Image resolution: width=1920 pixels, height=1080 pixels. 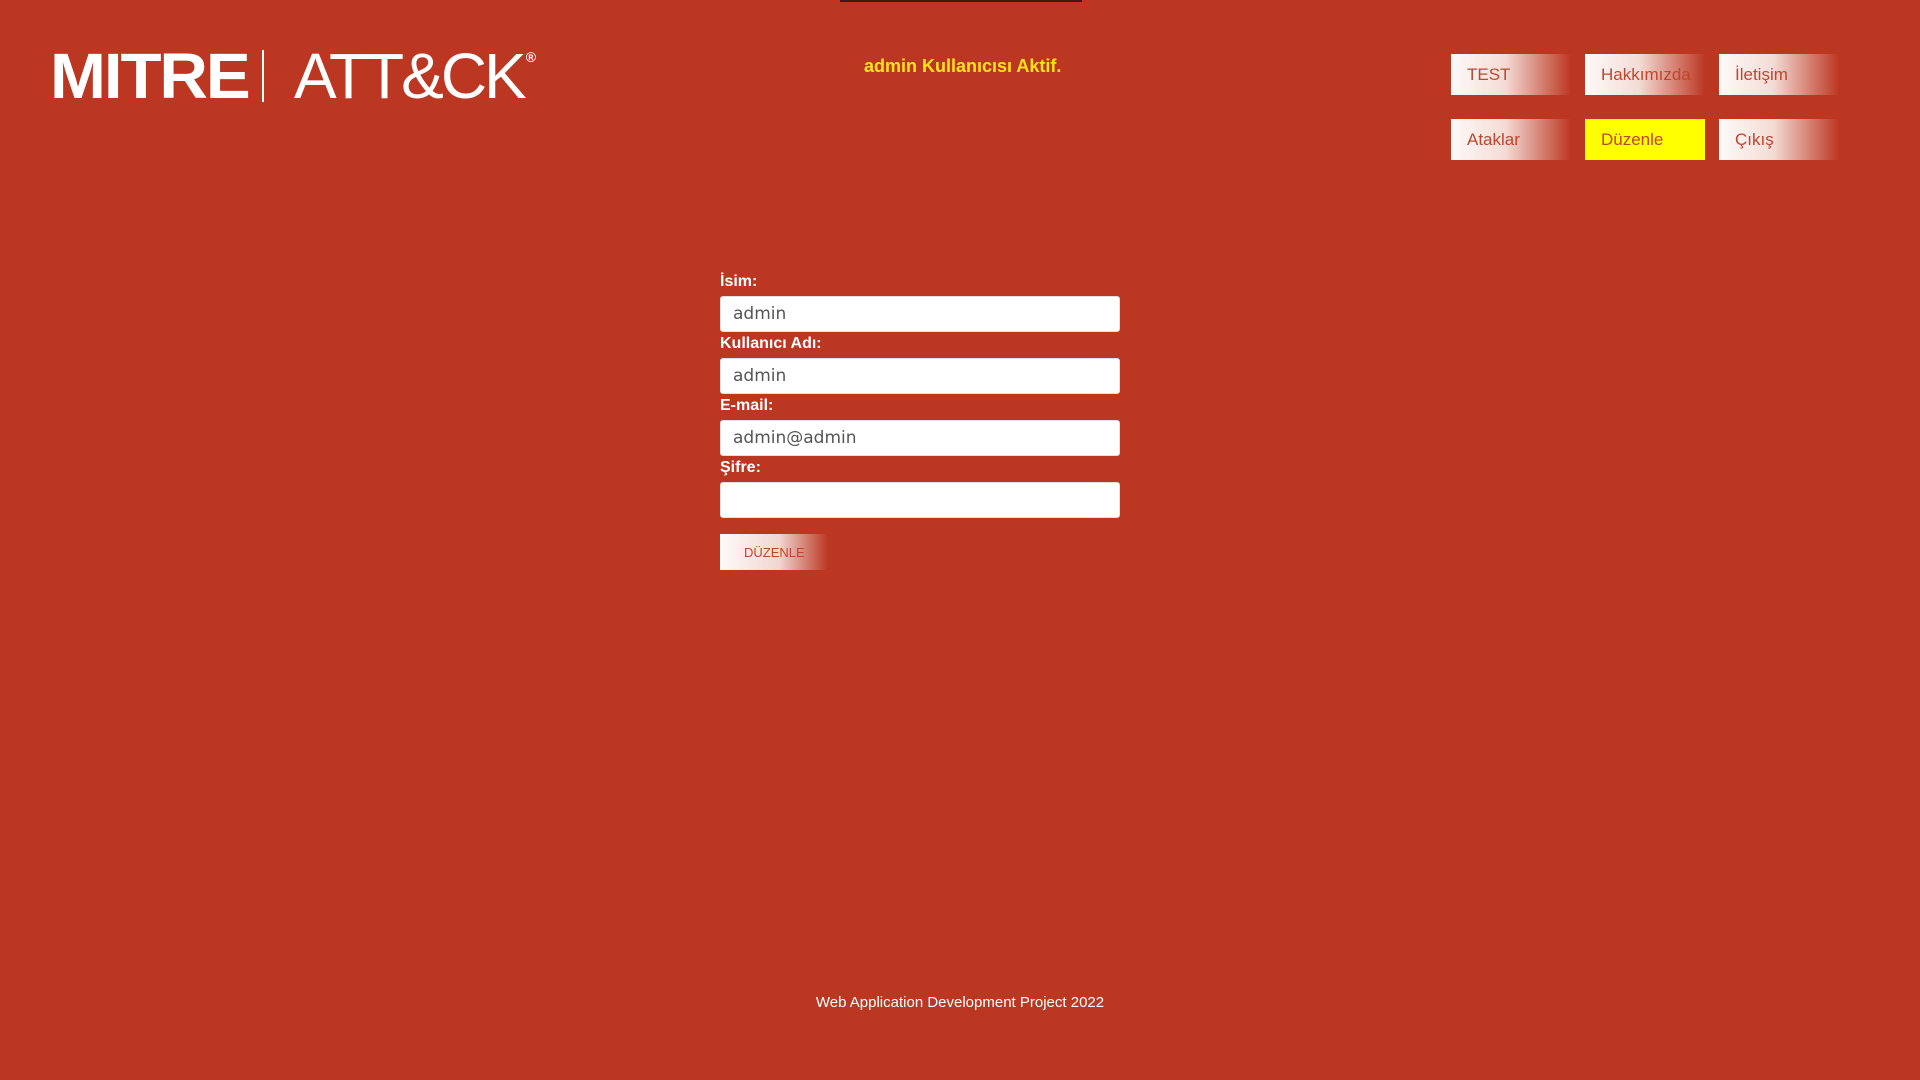 What do you see at coordinates (740, 467) in the screenshot?
I see `password-label: Şifre:` at bounding box center [740, 467].